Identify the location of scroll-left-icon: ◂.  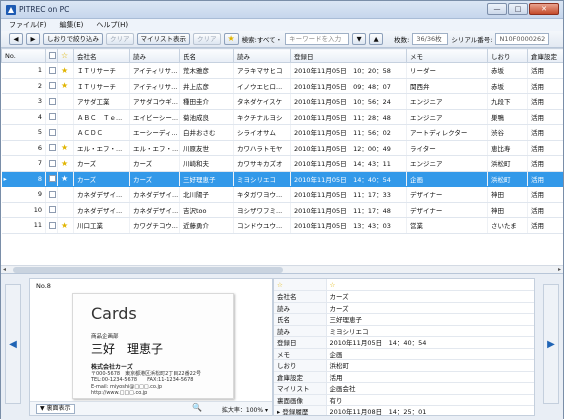
(4, 269).